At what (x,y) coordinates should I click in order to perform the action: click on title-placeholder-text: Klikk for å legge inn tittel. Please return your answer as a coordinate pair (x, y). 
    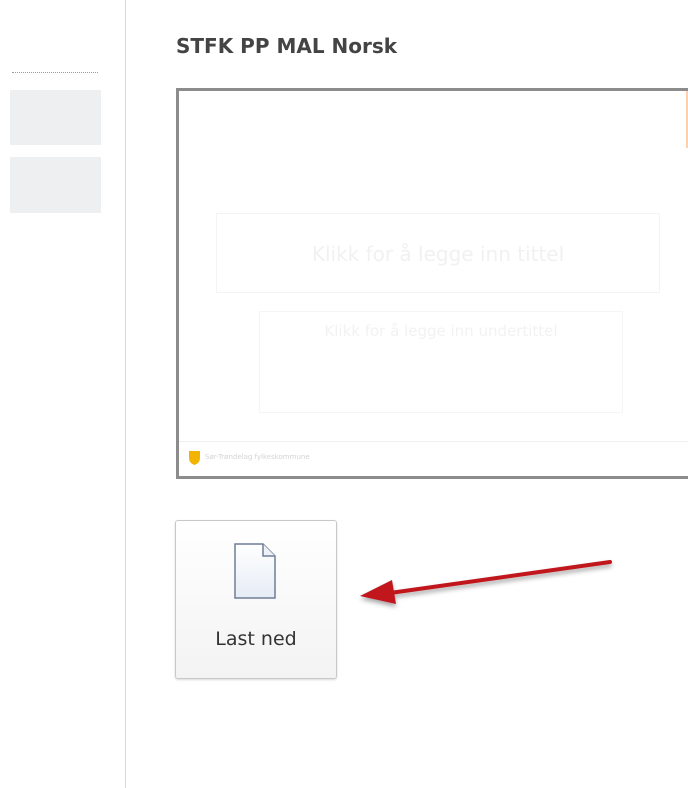
    Looking at the image, I should click on (438, 254).